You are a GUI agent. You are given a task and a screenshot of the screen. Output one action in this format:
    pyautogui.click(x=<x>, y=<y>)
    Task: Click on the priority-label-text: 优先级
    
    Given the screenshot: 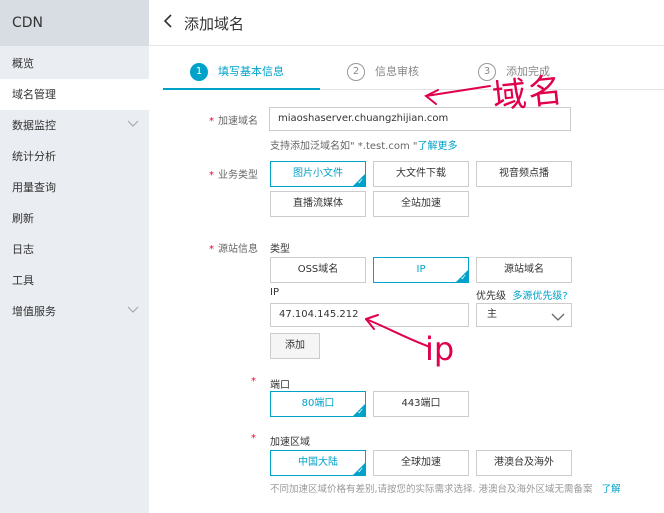 What is the action you would take?
    pyautogui.click(x=491, y=296)
    